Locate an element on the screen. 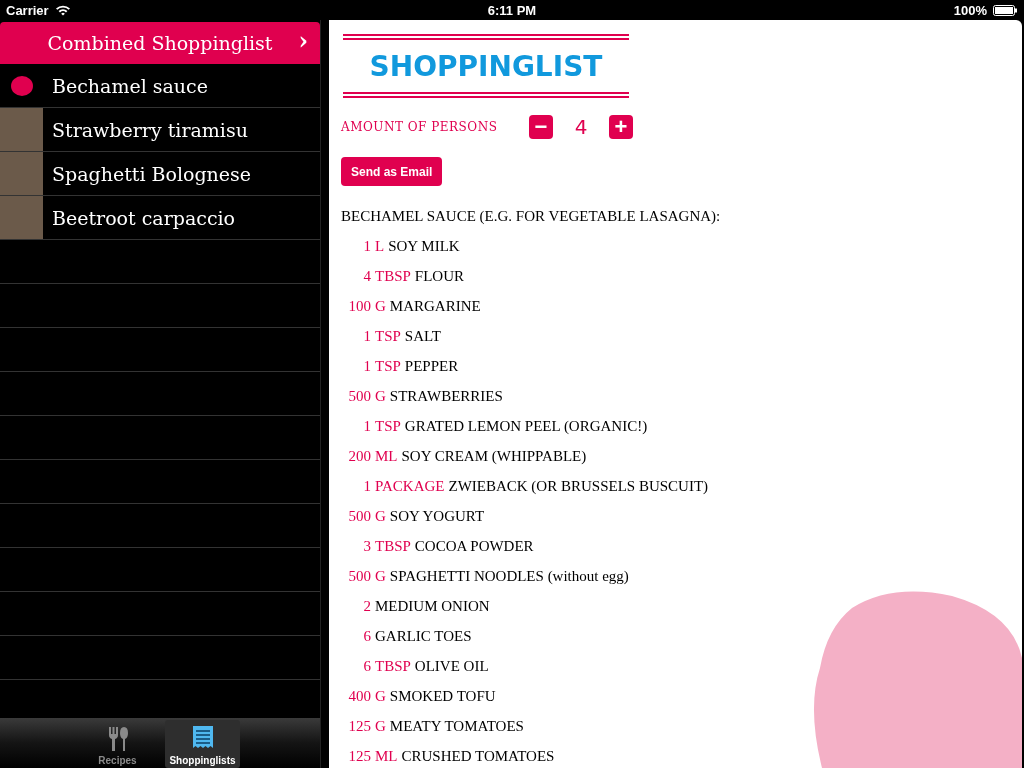 This screenshot has width=1024, height=768. decrease-button: − is located at coordinates (541, 127).